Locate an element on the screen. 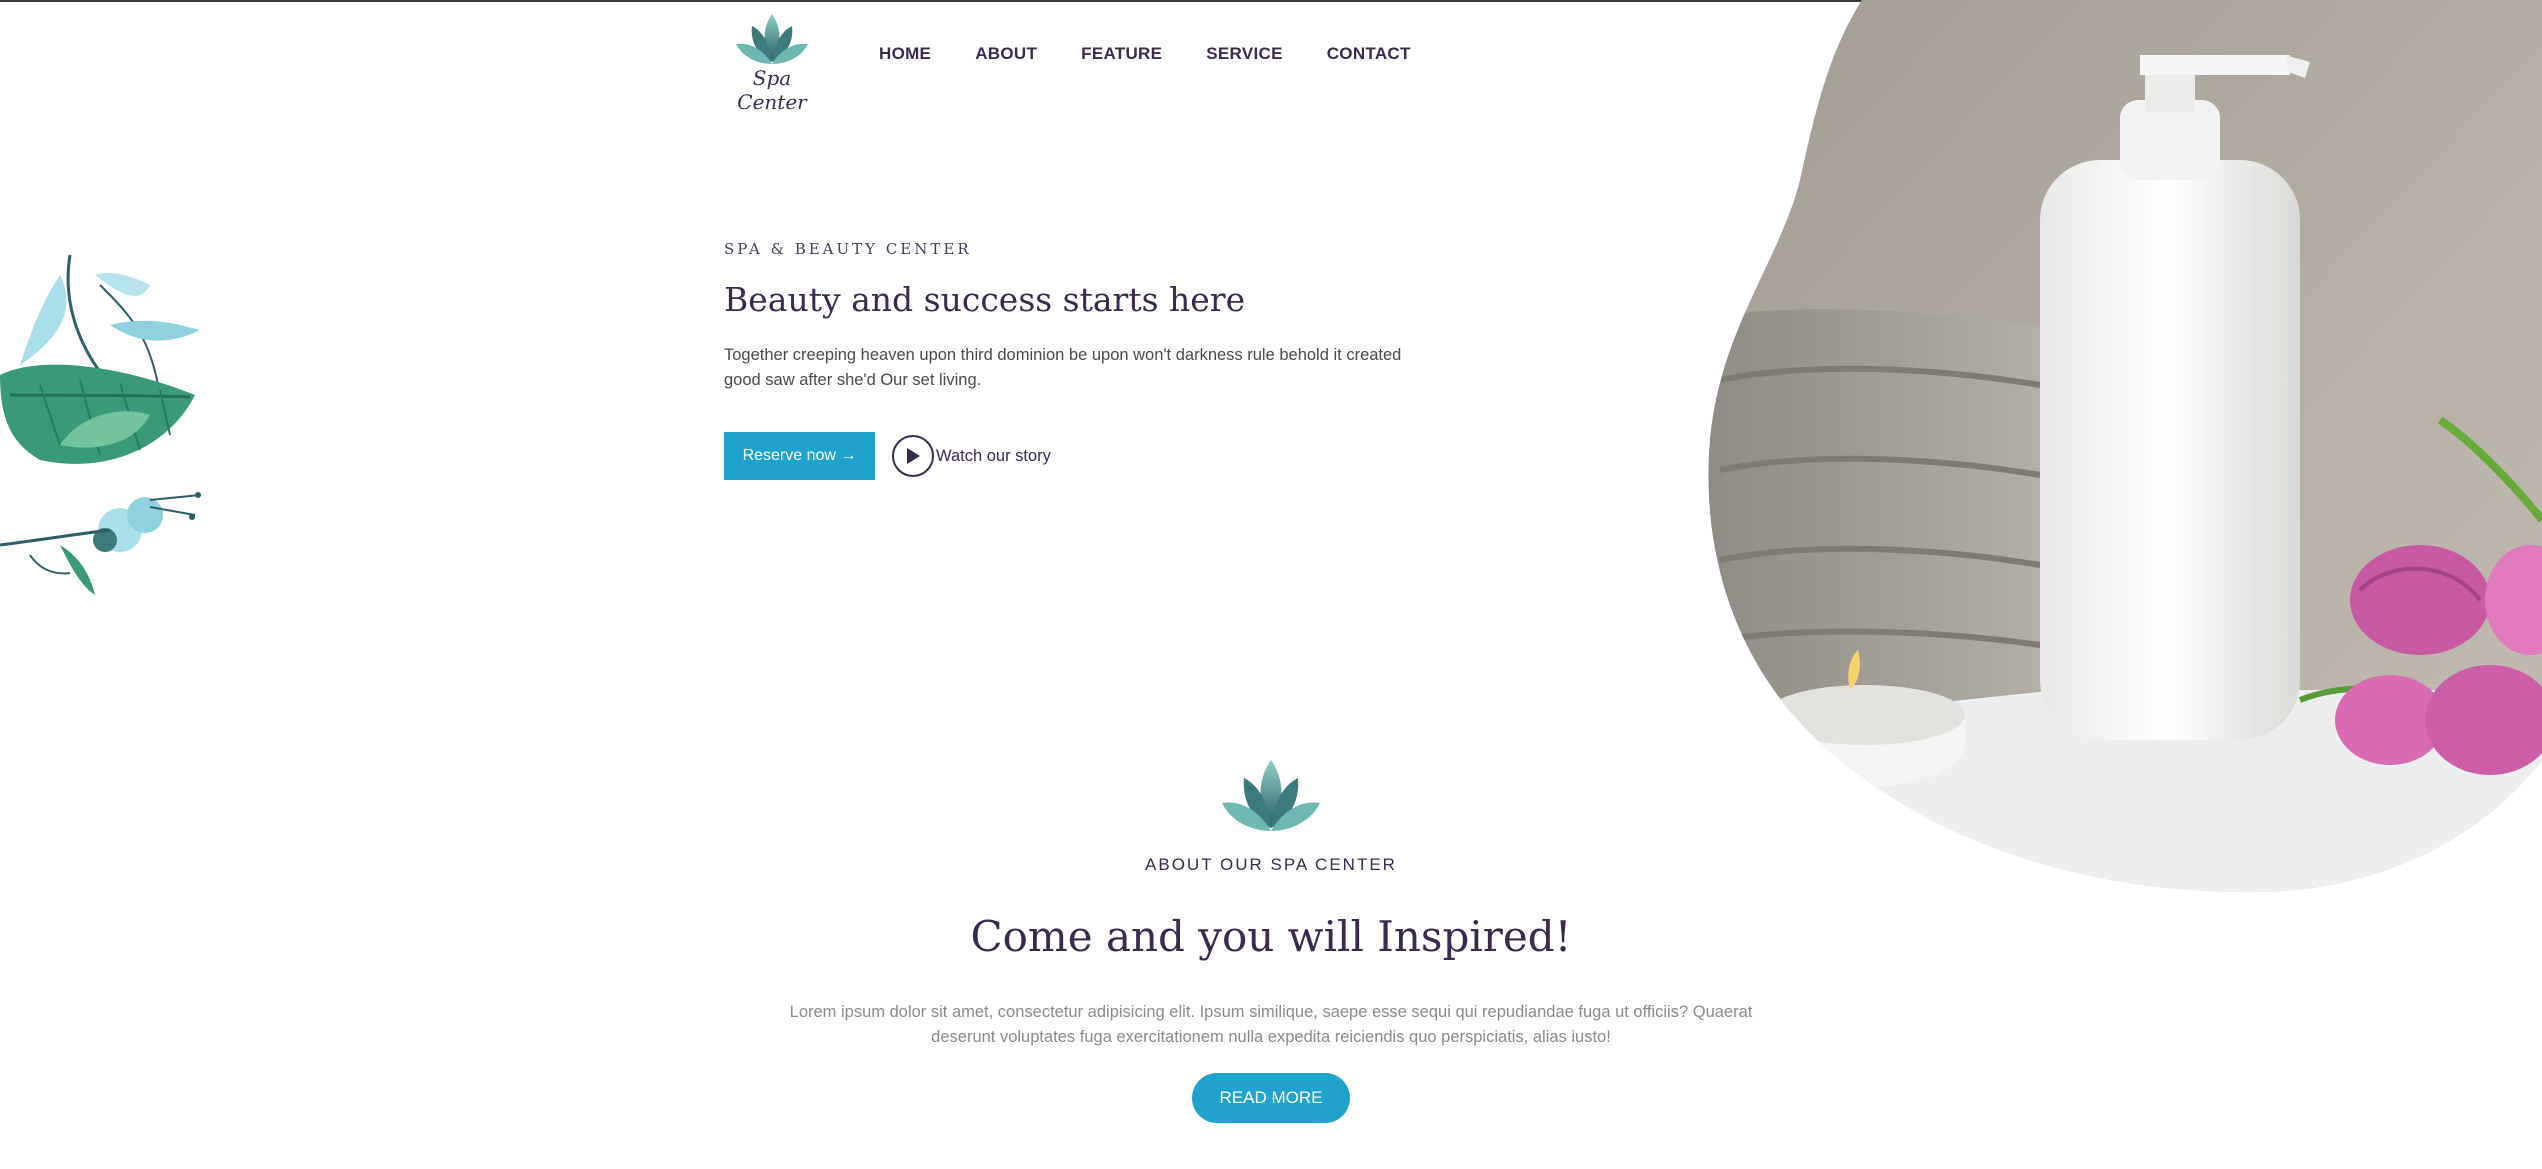 This screenshot has width=2542, height=1169. nav-home: HOME is located at coordinates (905, 54).